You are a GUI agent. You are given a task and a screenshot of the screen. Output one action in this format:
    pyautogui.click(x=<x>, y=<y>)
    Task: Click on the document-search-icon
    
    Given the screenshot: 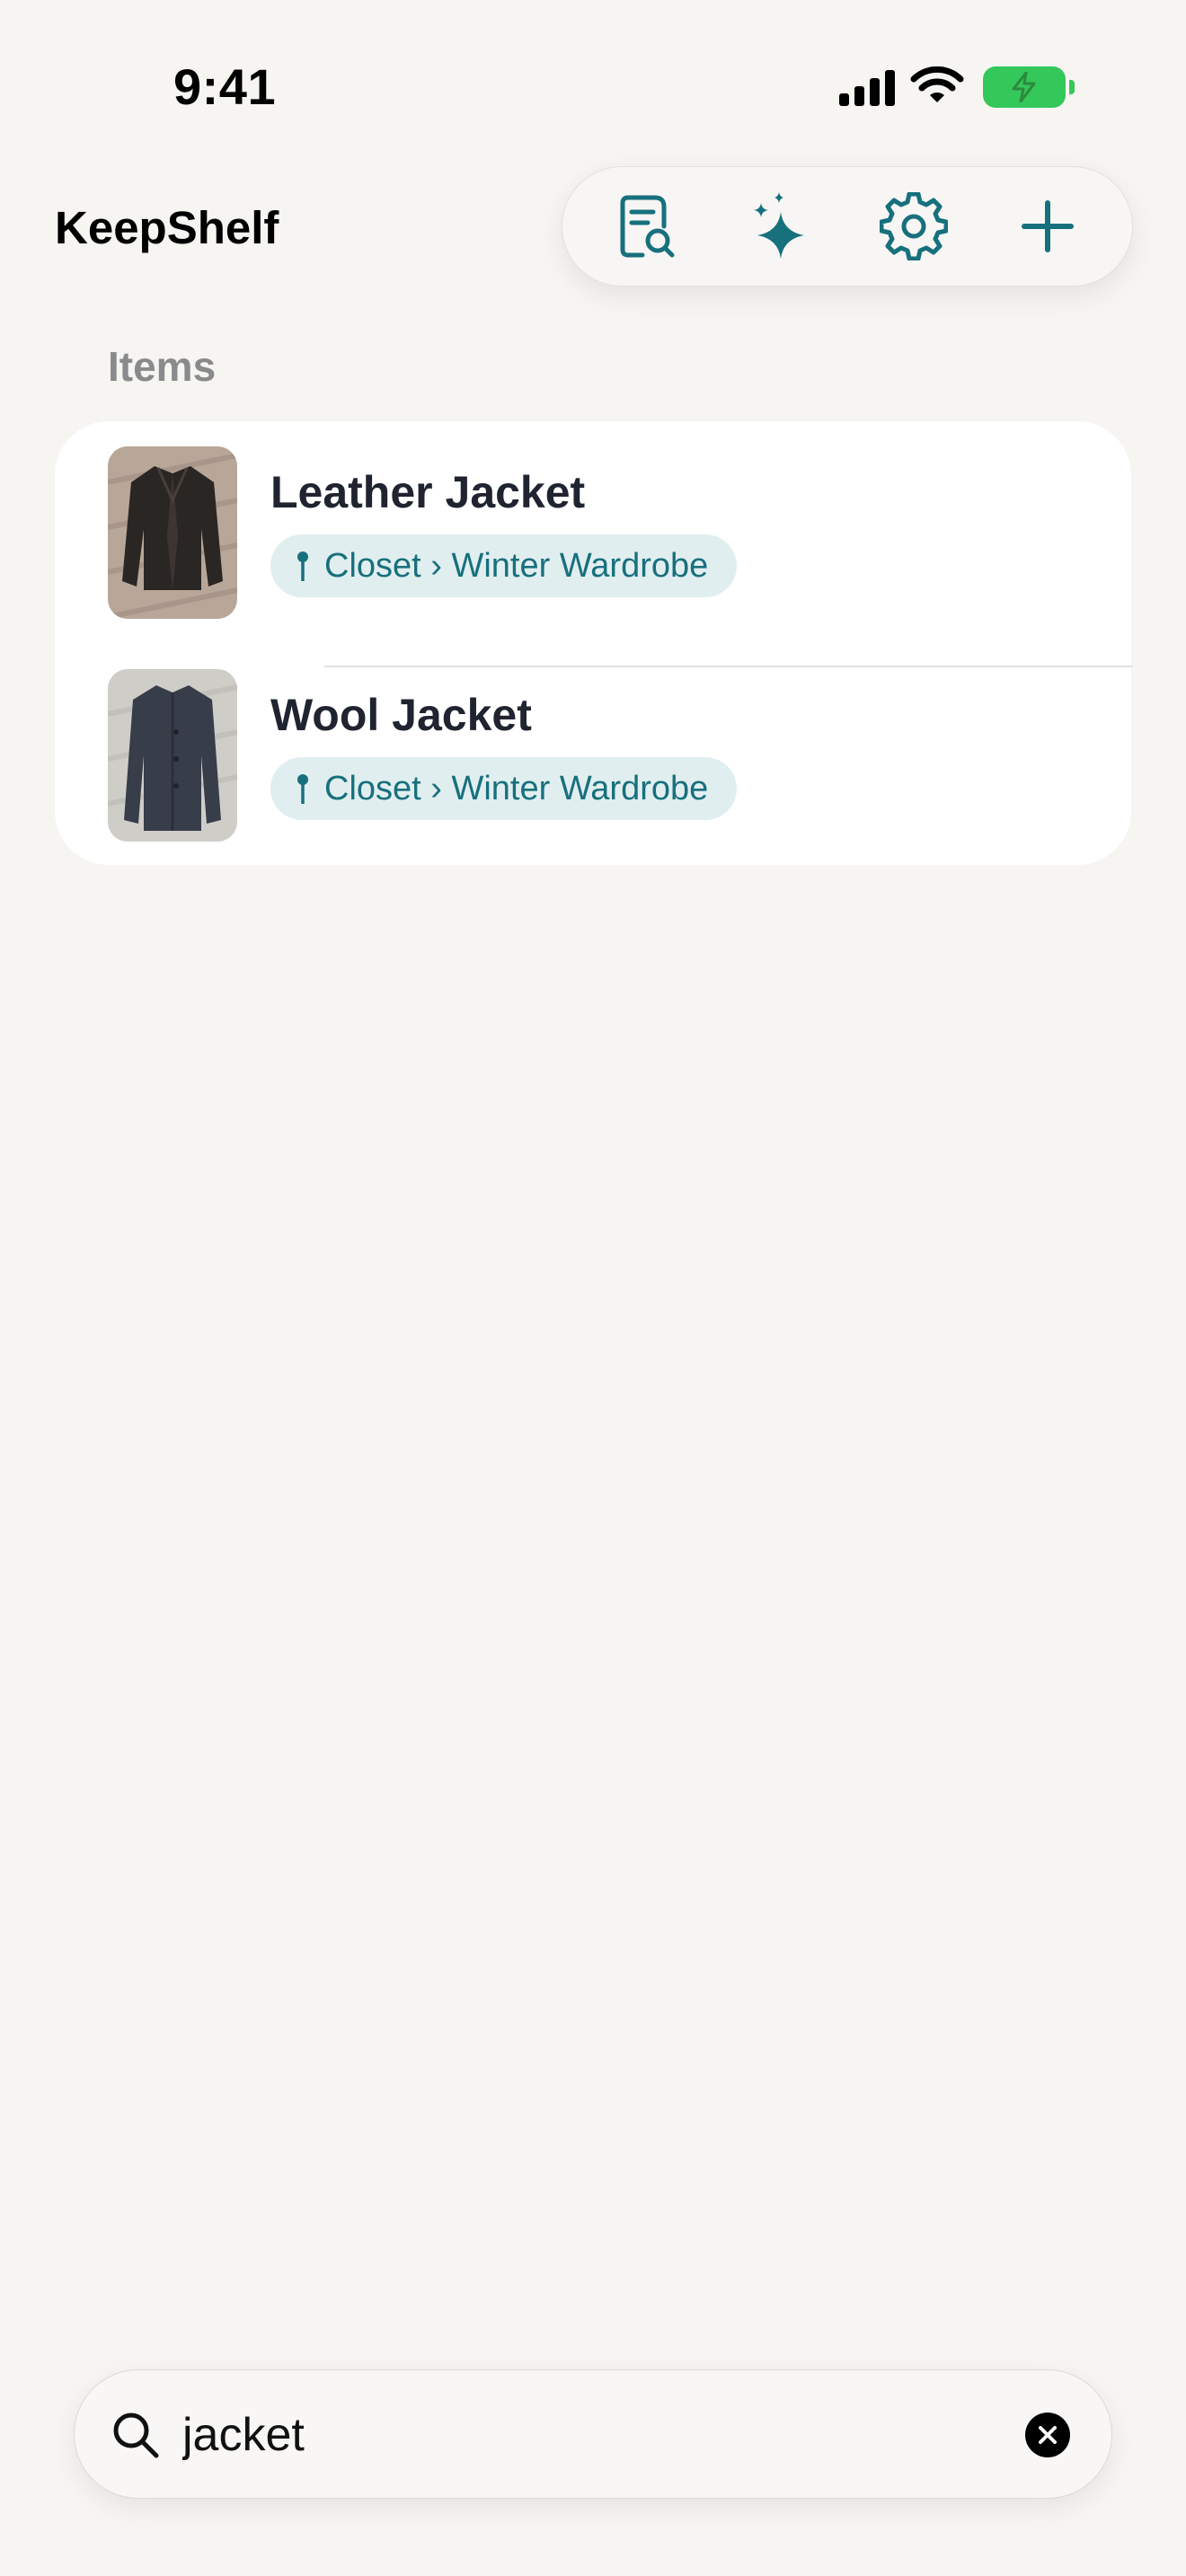 What is the action you would take?
    pyautogui.click(x=647, y=226)
    